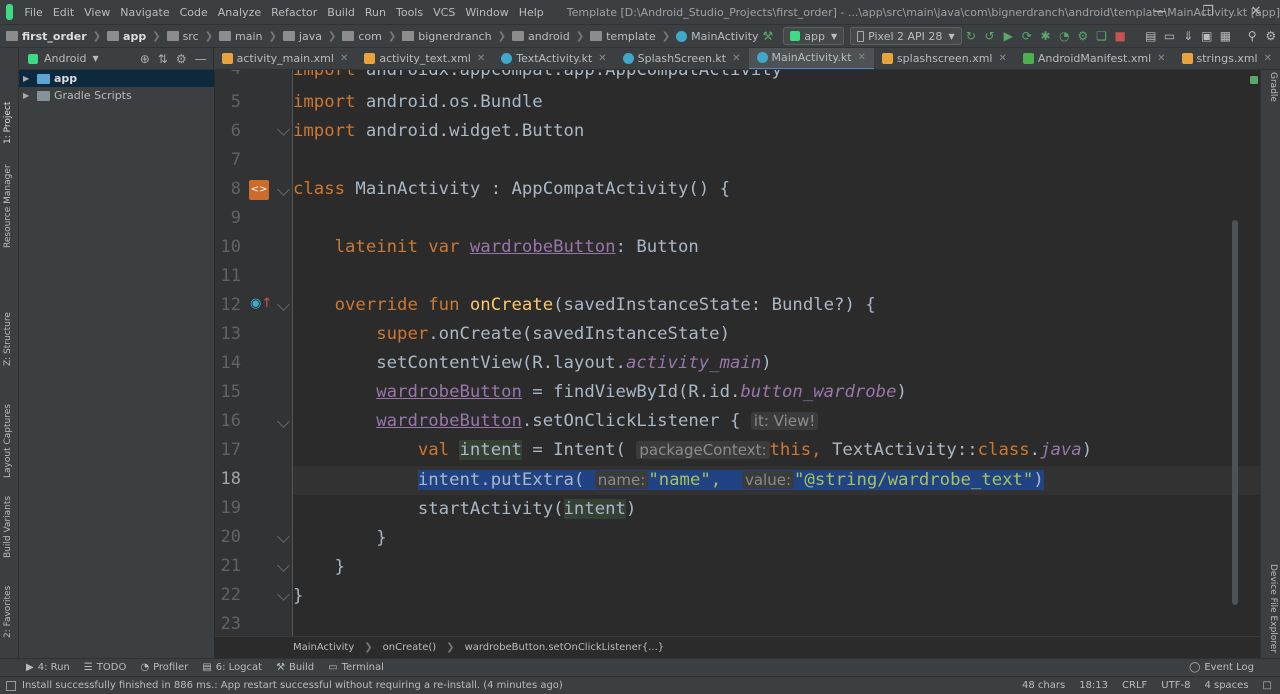 This screenshot has height=694, width=1280. What do you see at coordinates (1267, 685) in the screenshot?
I see `lock-icon: □` at bounding box center [1267, 685].